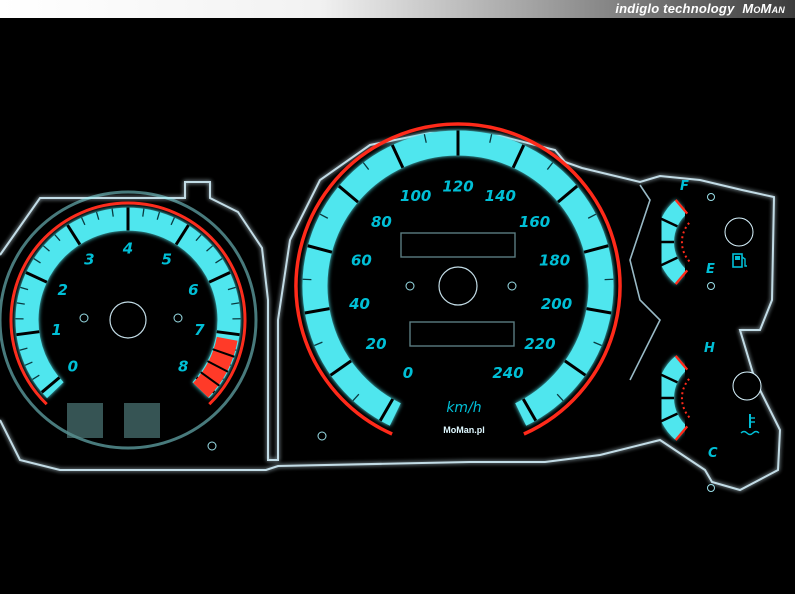  Describe the element at coordinates (193, 290) in the screenshot. I see `tach-label: 6` at that location.